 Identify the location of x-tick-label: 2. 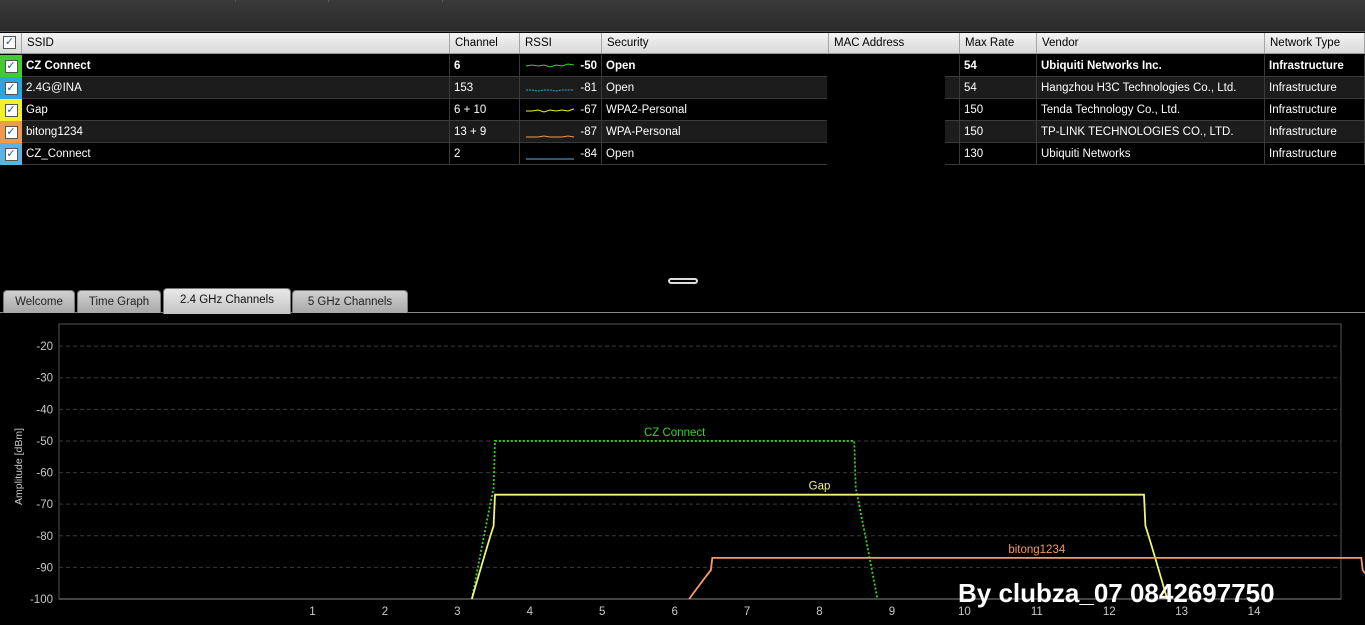
(385, 612).